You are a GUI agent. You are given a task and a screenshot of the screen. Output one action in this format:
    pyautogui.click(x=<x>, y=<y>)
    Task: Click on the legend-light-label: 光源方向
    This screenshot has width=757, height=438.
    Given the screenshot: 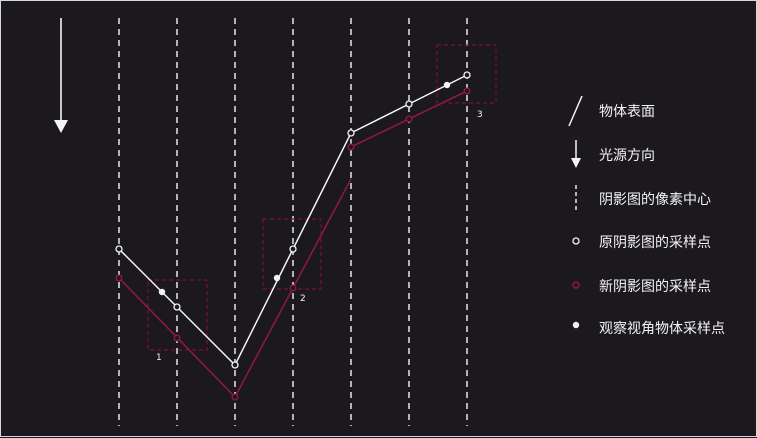 What is the action you would take?
    pyautogui.click(x=627, y=156)
    